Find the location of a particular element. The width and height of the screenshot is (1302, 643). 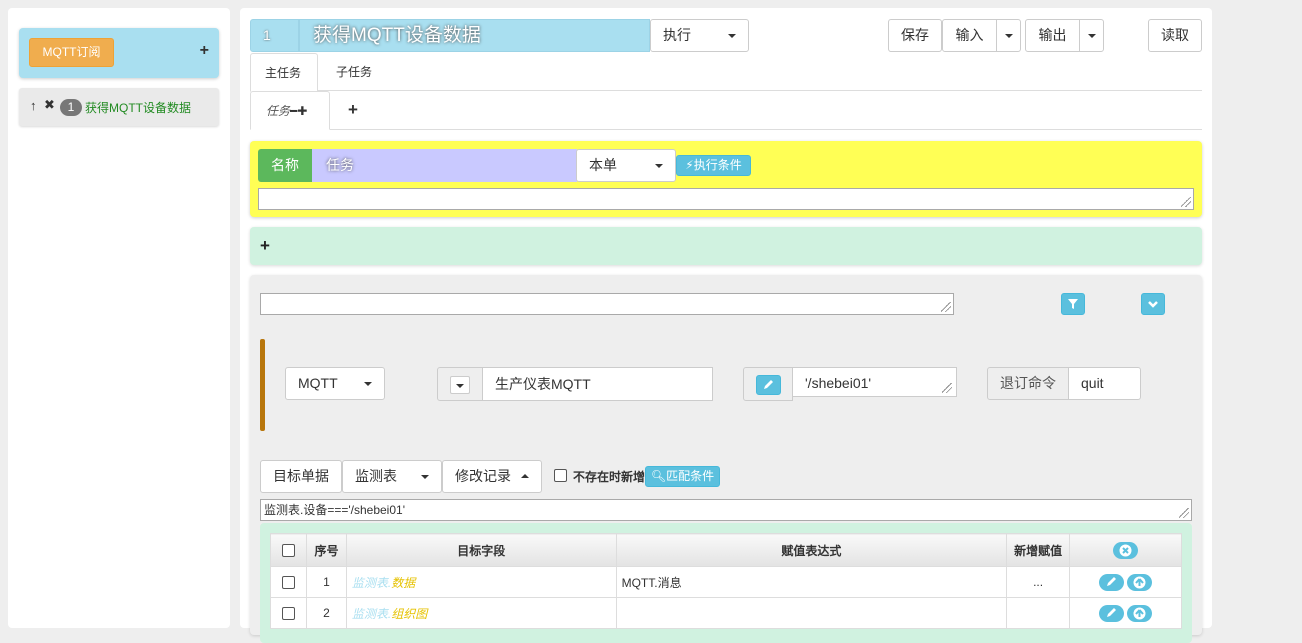

target-document-button: 目标单据 is located at coordinates (301, 476).